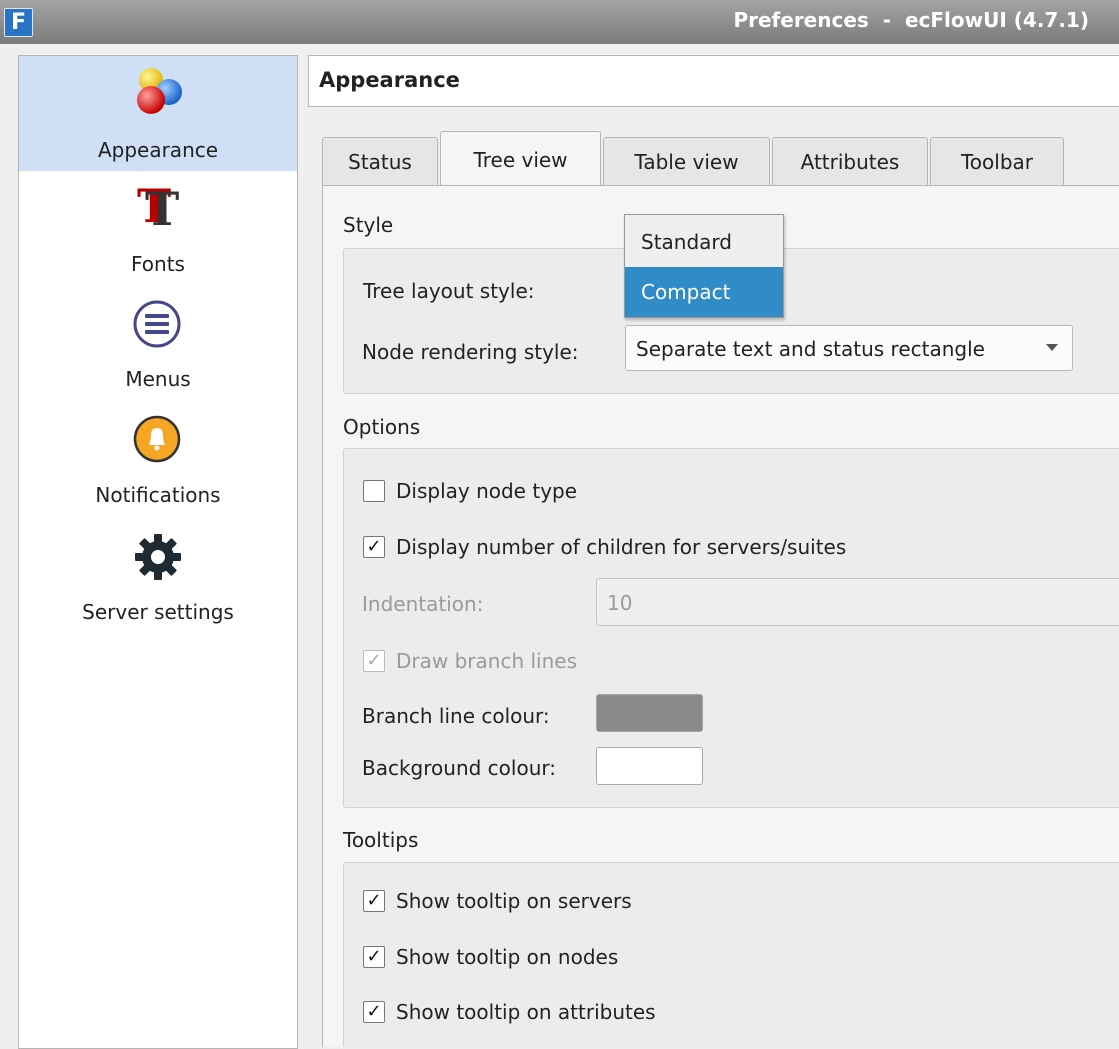 Image resolution: width=1119 pixels, height=1049 pixels. Describe the element at coordinates (368, 225) in the screenshot. I see `style-group-title: Style` at that location.